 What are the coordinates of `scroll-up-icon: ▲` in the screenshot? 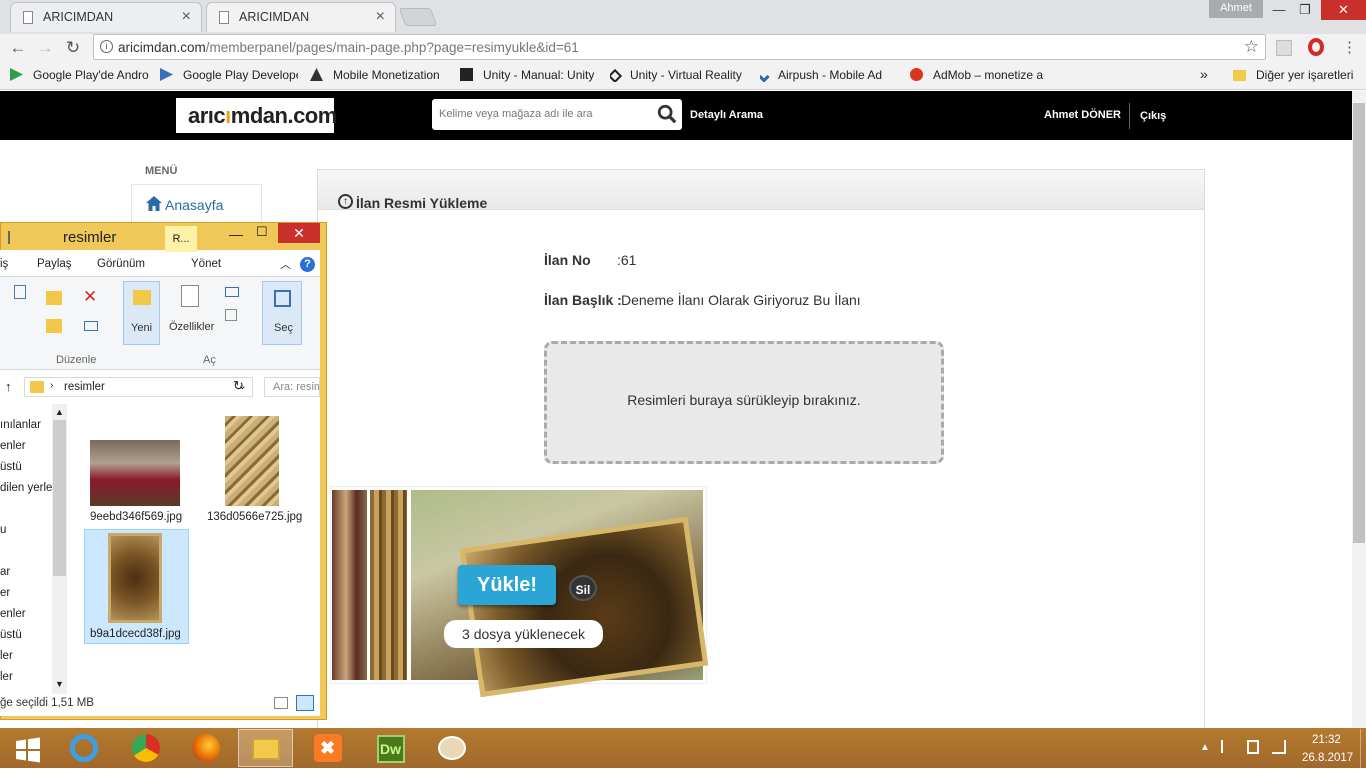 It's located at (59, 412).